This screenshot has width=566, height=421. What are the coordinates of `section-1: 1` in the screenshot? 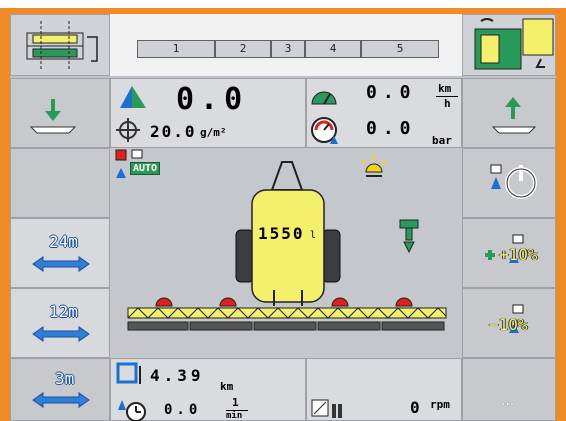 It's located at (176, 49).